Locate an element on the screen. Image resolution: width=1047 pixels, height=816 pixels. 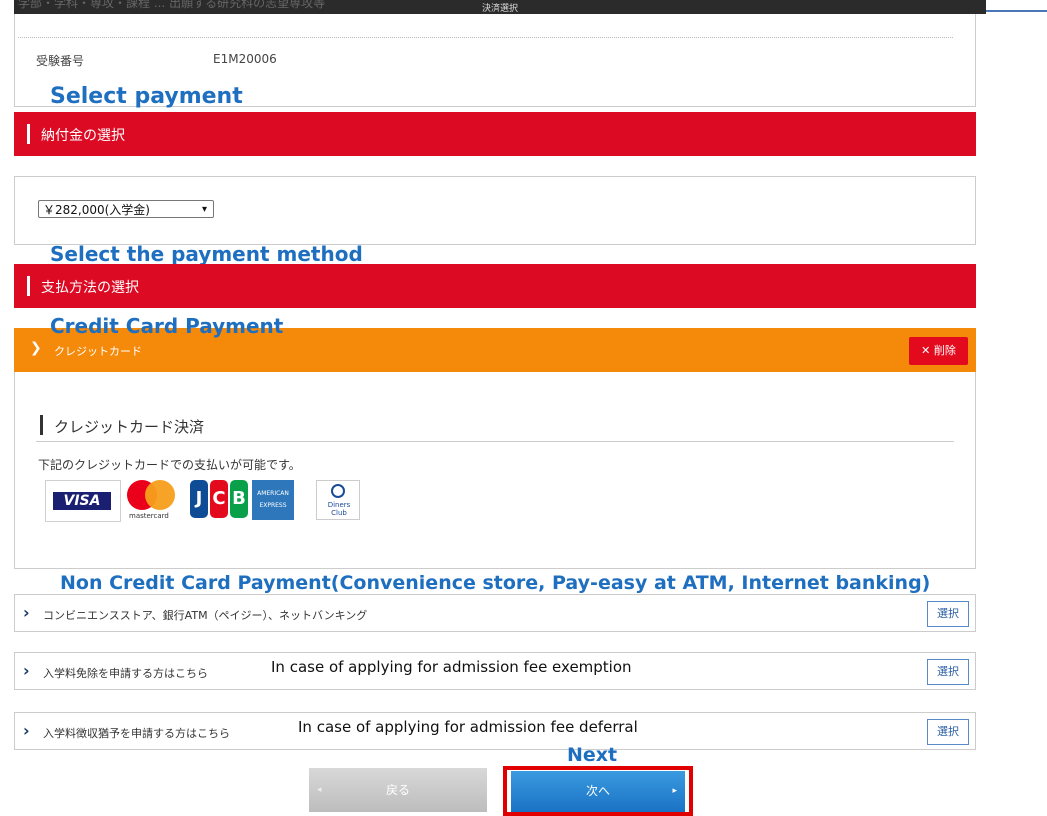
visa-text: VISA is located at coordinates (82, 501).